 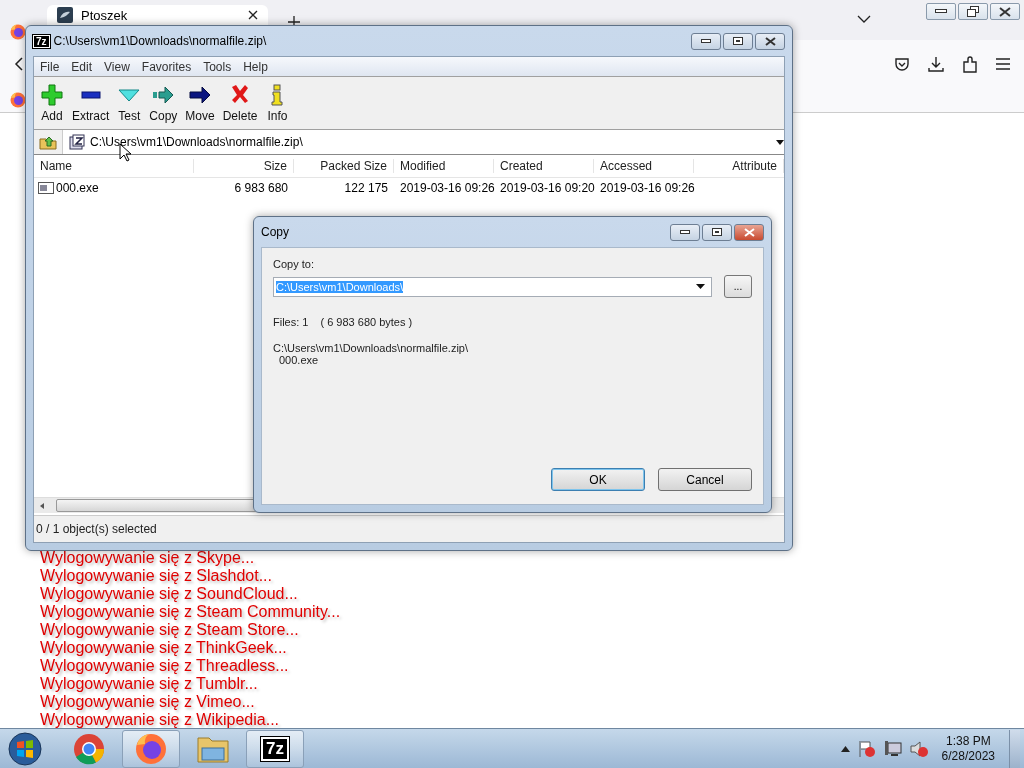 I want to click on menu-item: Help, so click(x=255, y=66).